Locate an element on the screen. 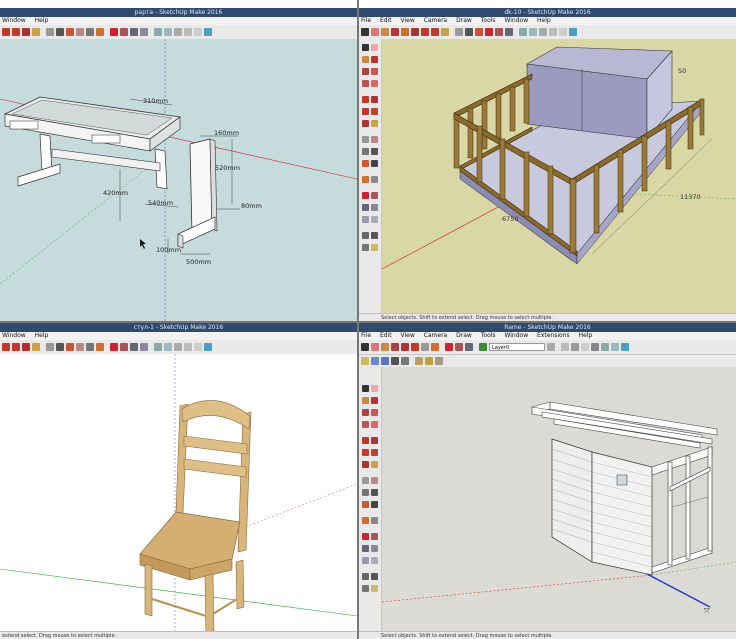  menu-extensions: Extensions is located at coordinates (553, 335).